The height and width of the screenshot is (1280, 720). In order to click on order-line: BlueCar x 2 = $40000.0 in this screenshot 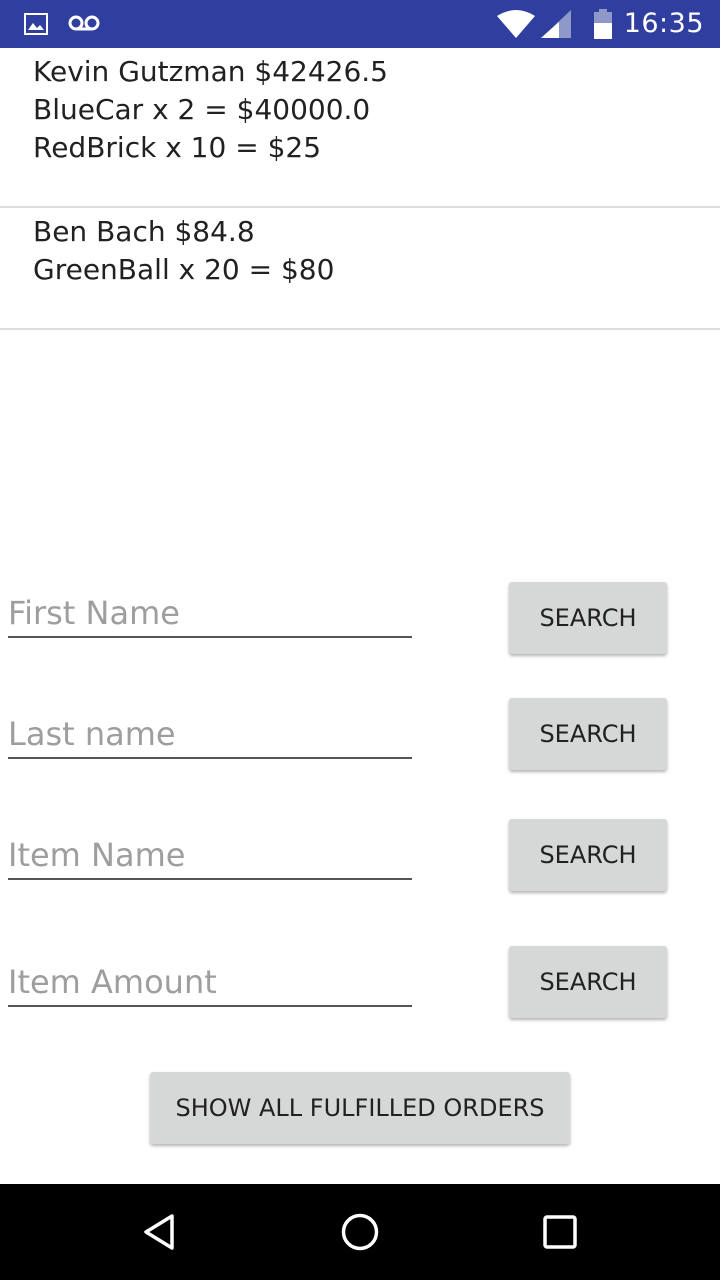, I will do `click(202, 109)`.